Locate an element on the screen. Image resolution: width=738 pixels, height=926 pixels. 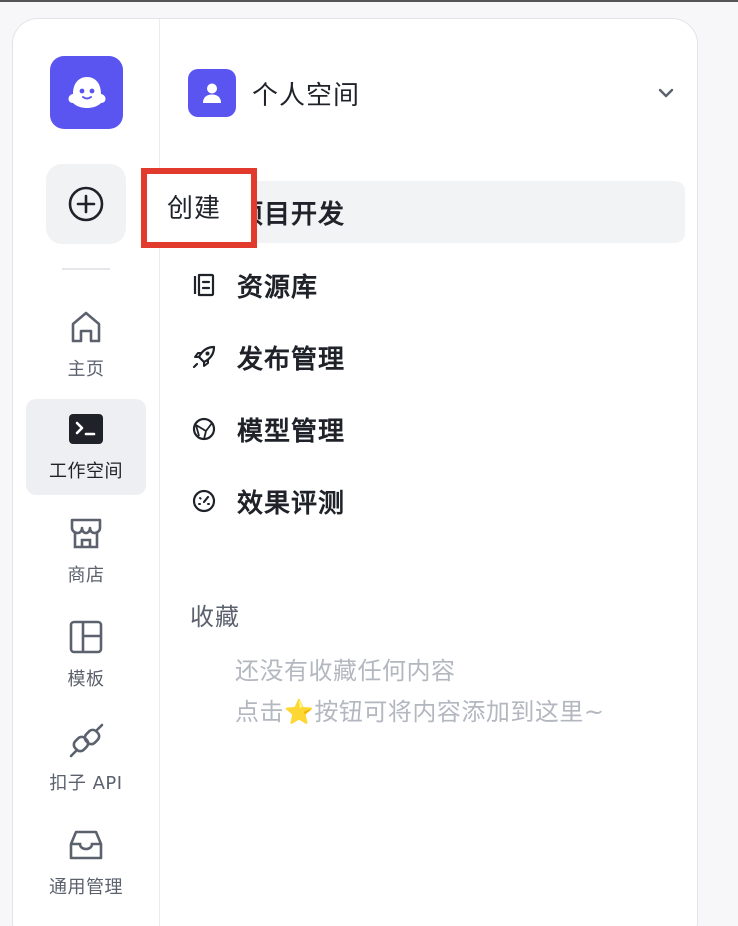
rail-item-label: 主页 is located at coordinates (86, 369).